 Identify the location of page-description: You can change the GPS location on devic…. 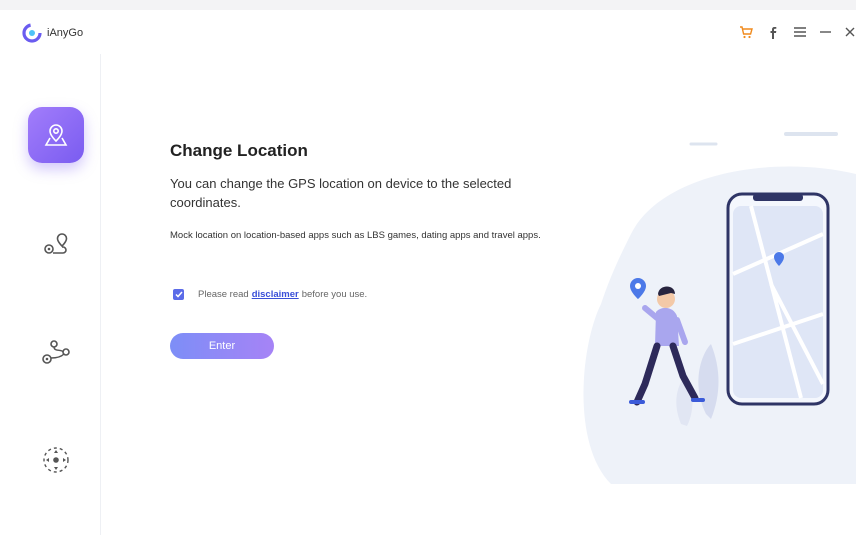
(341, 193).